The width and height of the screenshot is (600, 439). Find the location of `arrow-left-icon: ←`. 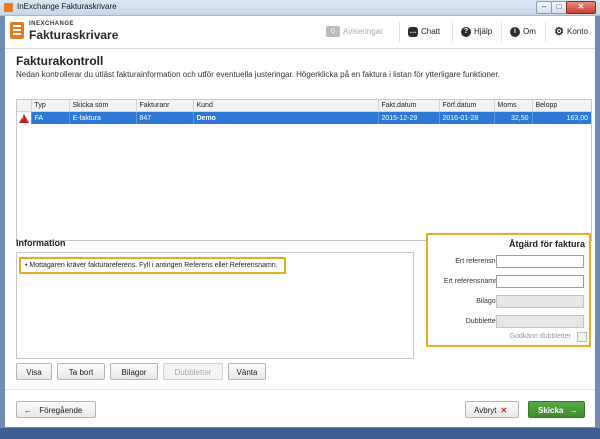

arrow-left-icon: ← is located at coordinates (28, 410).